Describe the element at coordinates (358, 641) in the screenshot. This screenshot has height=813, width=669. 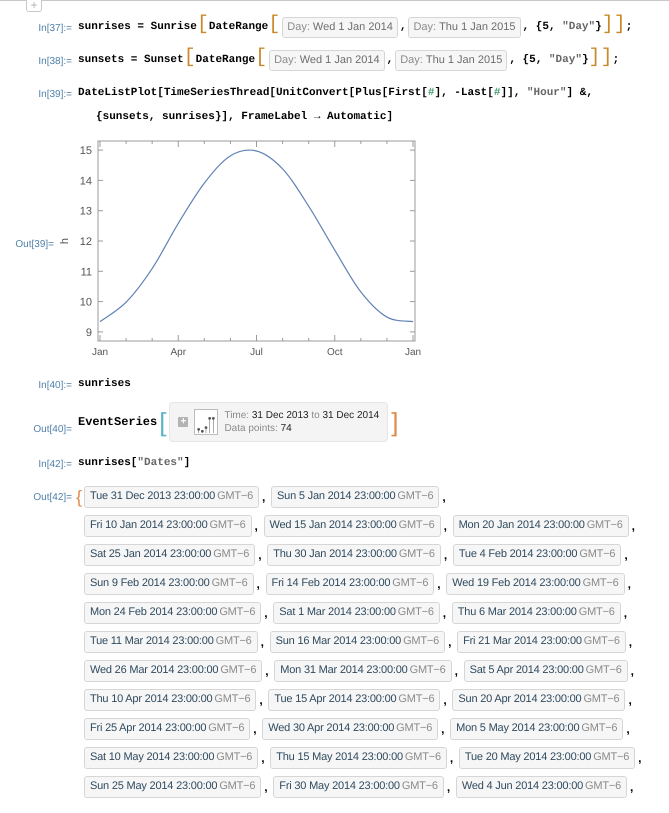
I see `date-object-box: Sun 16 Mar 2014 23:00:00 GMT−6` at that location.